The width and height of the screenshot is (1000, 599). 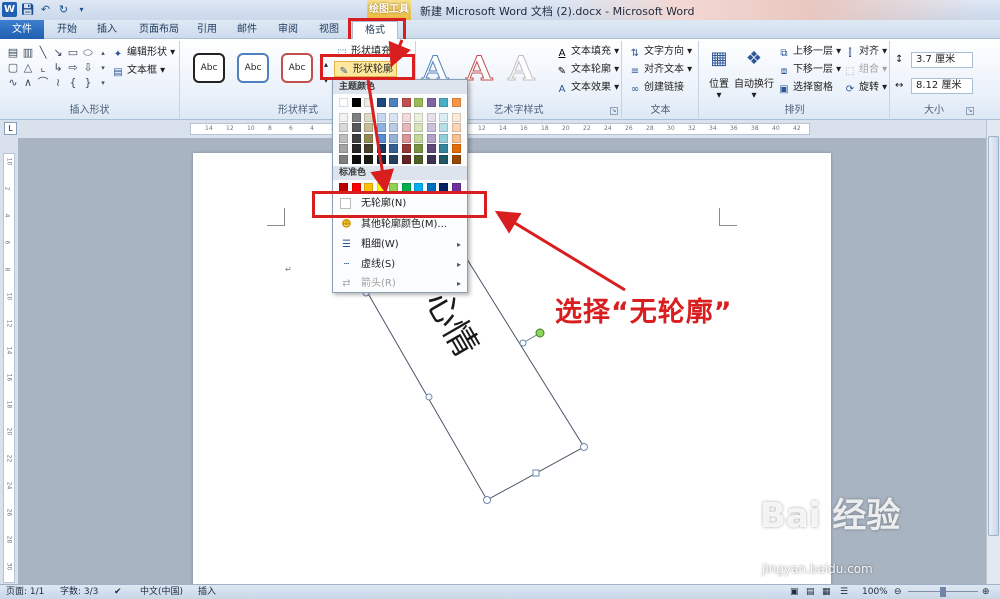 I want to click on menu-item-arrows: ⇄ 箭头(R) ▸, so click(x=400, y=284).